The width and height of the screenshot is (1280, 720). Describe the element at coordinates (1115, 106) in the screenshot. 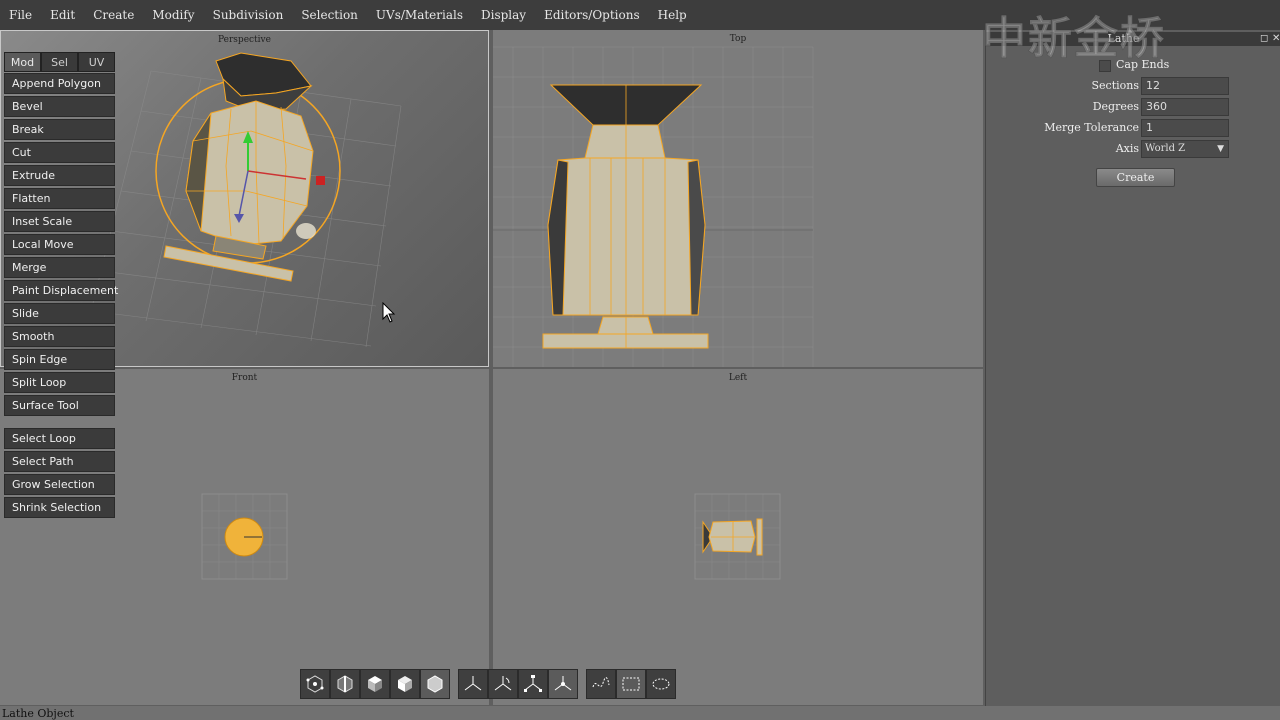

I see `degrees-label: Degrees` at that location.